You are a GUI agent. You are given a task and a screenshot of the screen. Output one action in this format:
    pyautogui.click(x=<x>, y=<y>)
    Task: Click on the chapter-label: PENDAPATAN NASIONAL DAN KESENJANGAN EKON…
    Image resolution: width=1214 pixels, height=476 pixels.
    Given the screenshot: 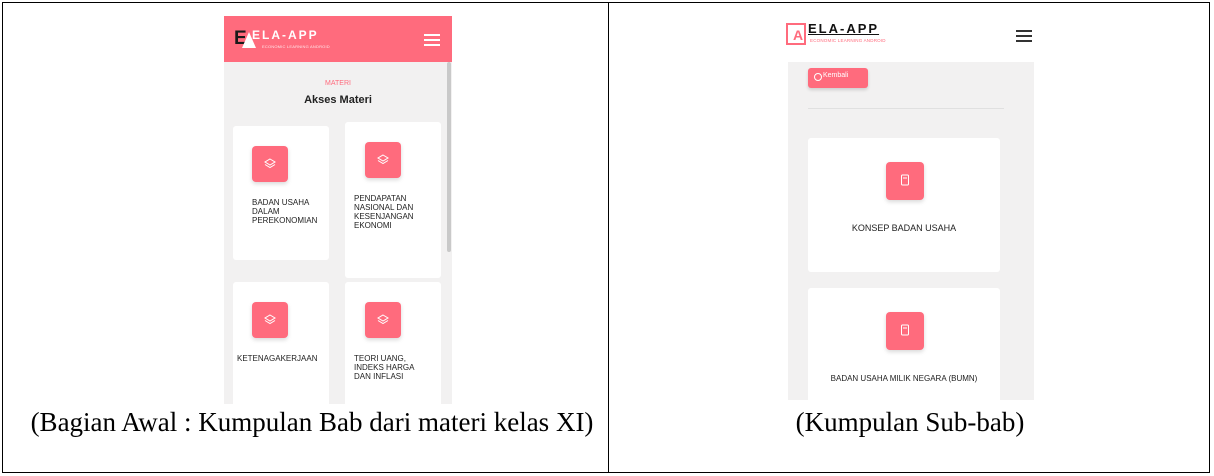 What is the action you would take?
    pyautogui.click(x=384, y=212)
    